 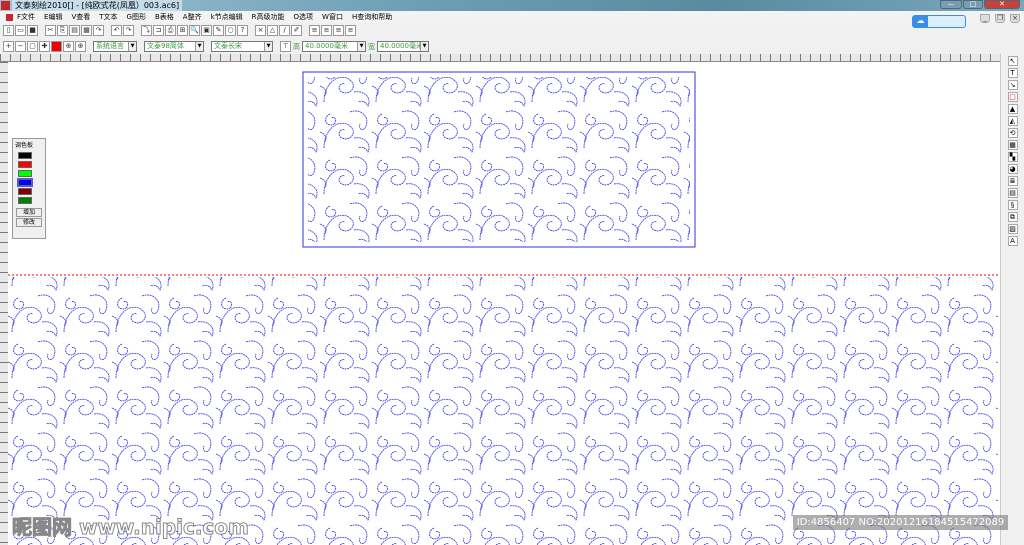 What do you see at coordinates (8, 46) in the screenshot?
I see `zoom-in-icon: +` at bounding box center [8, 46].